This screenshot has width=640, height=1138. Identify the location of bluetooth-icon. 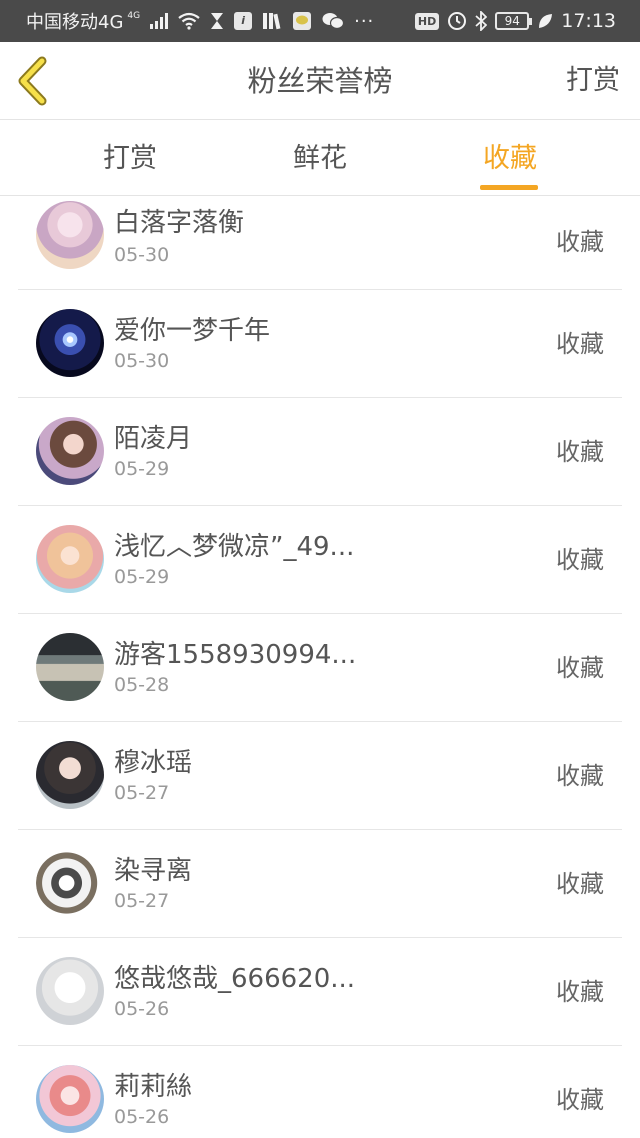
(481, 21).